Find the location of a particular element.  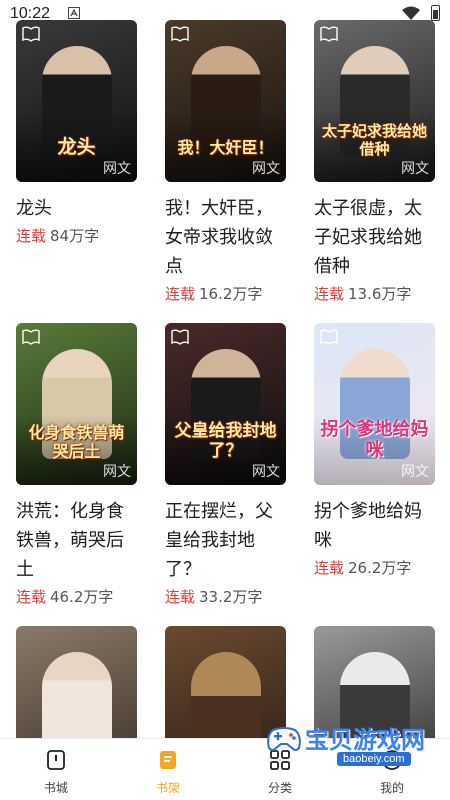

cover-title: 龙头 is located at coordinates (76, 147).